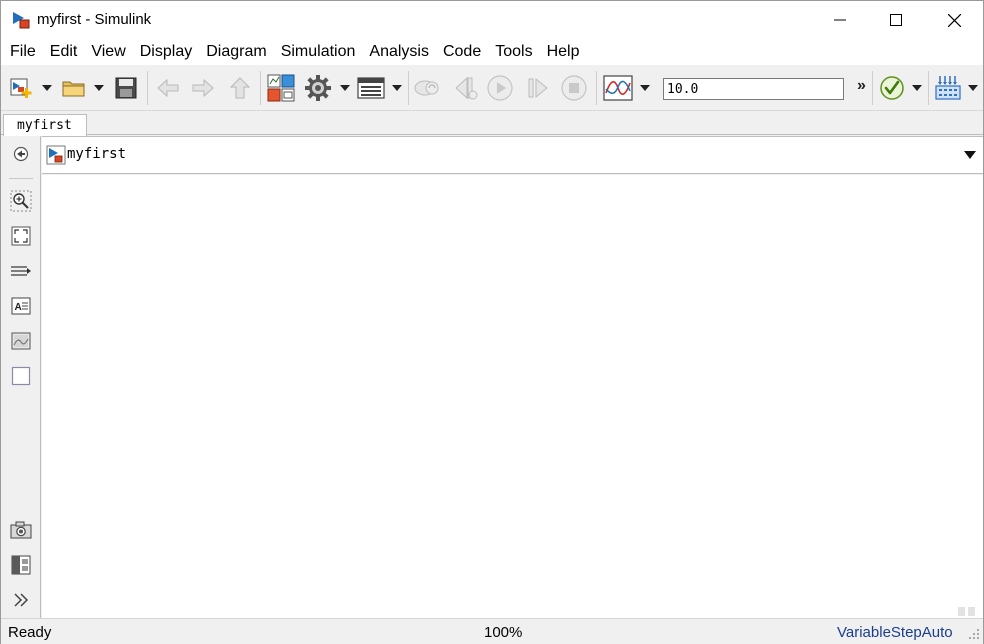 The width and height of the screenshot is (984, 644). I want to click on model-explorer-dropdown, so click(397, 88).